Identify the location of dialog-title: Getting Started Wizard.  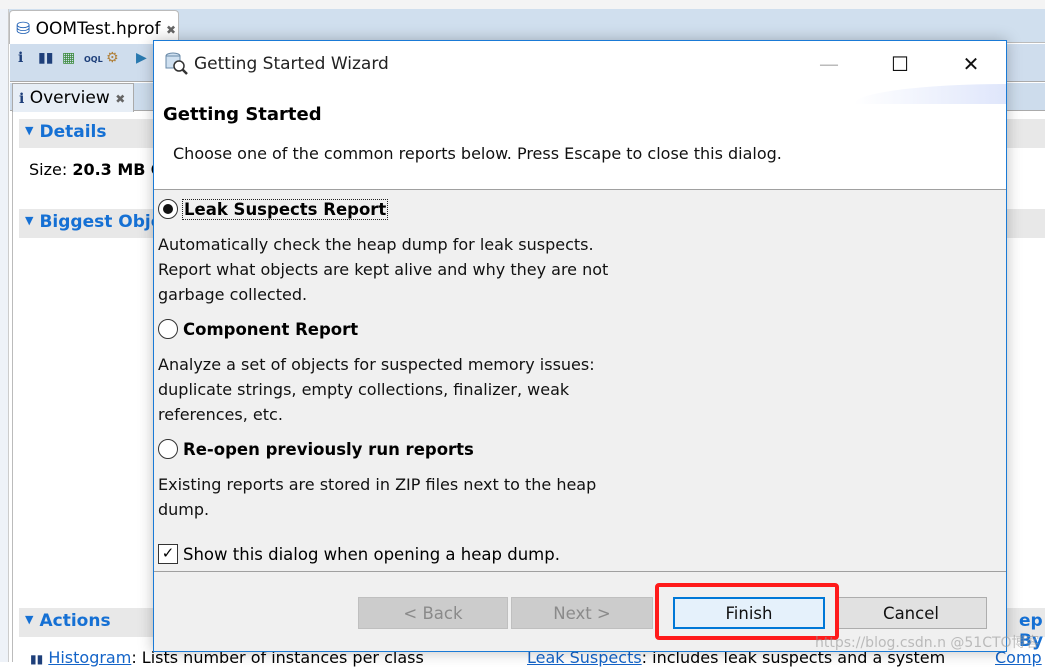
(291, 64).